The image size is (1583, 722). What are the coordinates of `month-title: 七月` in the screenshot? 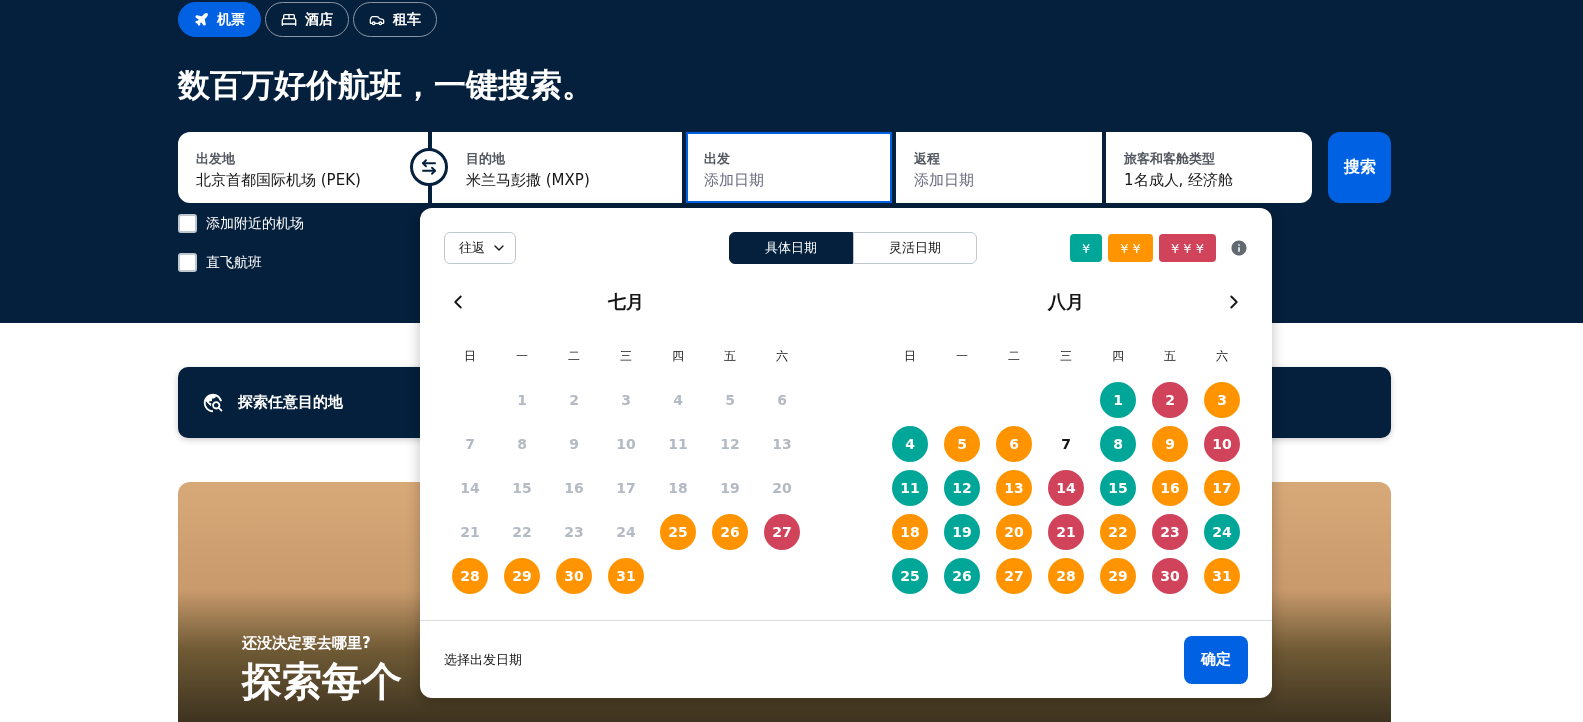 It's located at (626, 302).